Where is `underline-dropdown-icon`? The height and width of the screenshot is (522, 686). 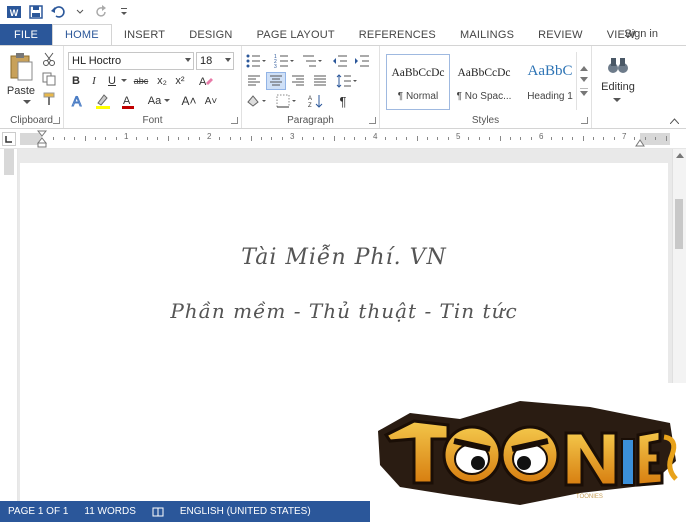
underline-dropdown-icon is located at coordinates (124, 81).